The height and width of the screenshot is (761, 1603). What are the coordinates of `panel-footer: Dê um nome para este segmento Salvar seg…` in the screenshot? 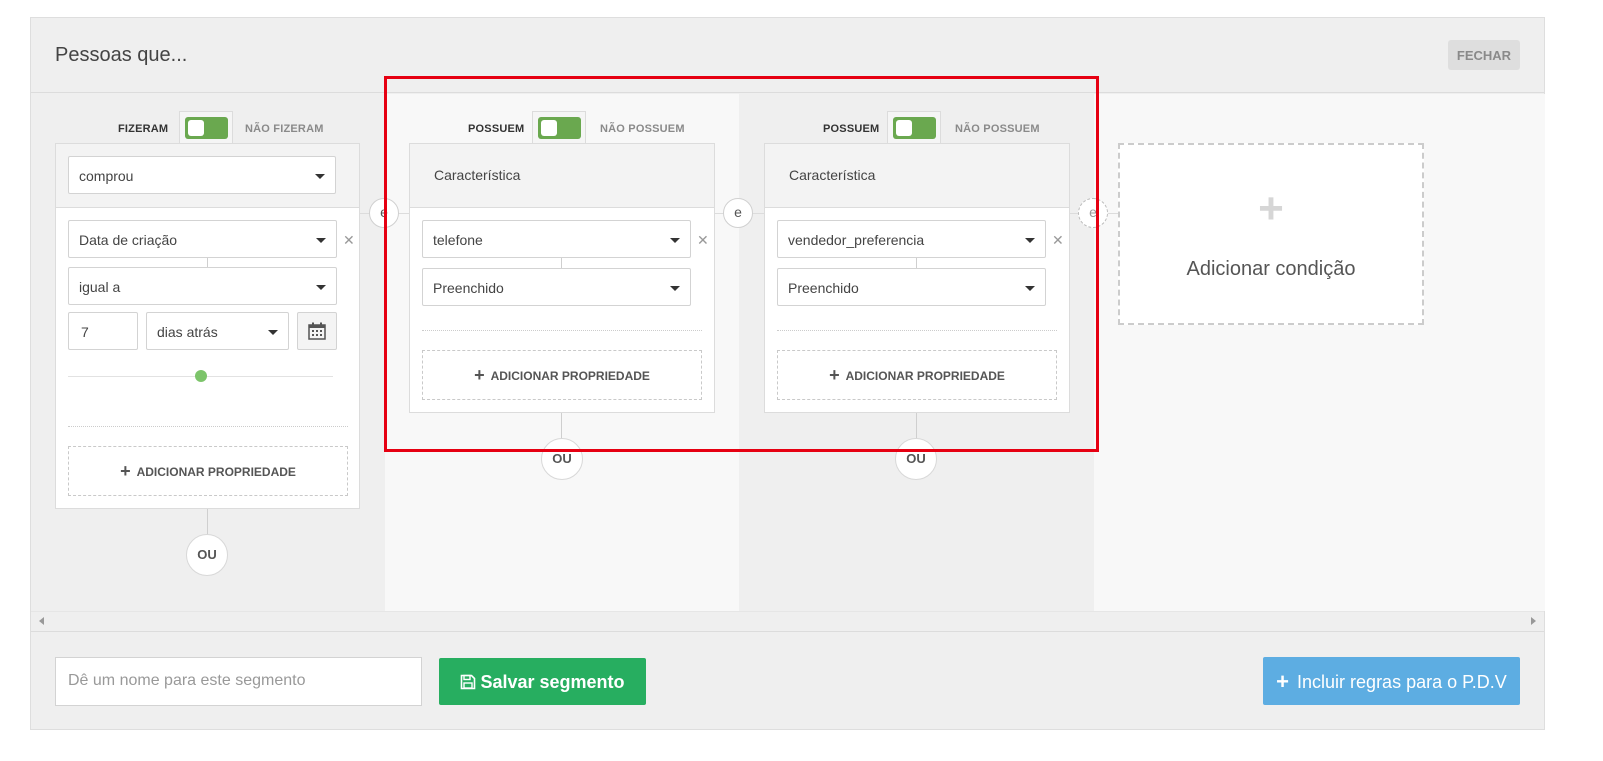 It's located at (787, 681).